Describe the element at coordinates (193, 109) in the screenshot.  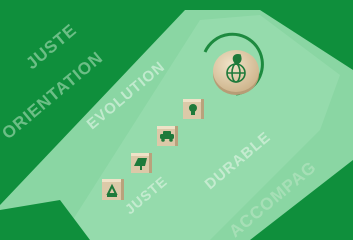
I see `cube-lightbulb` at that location.